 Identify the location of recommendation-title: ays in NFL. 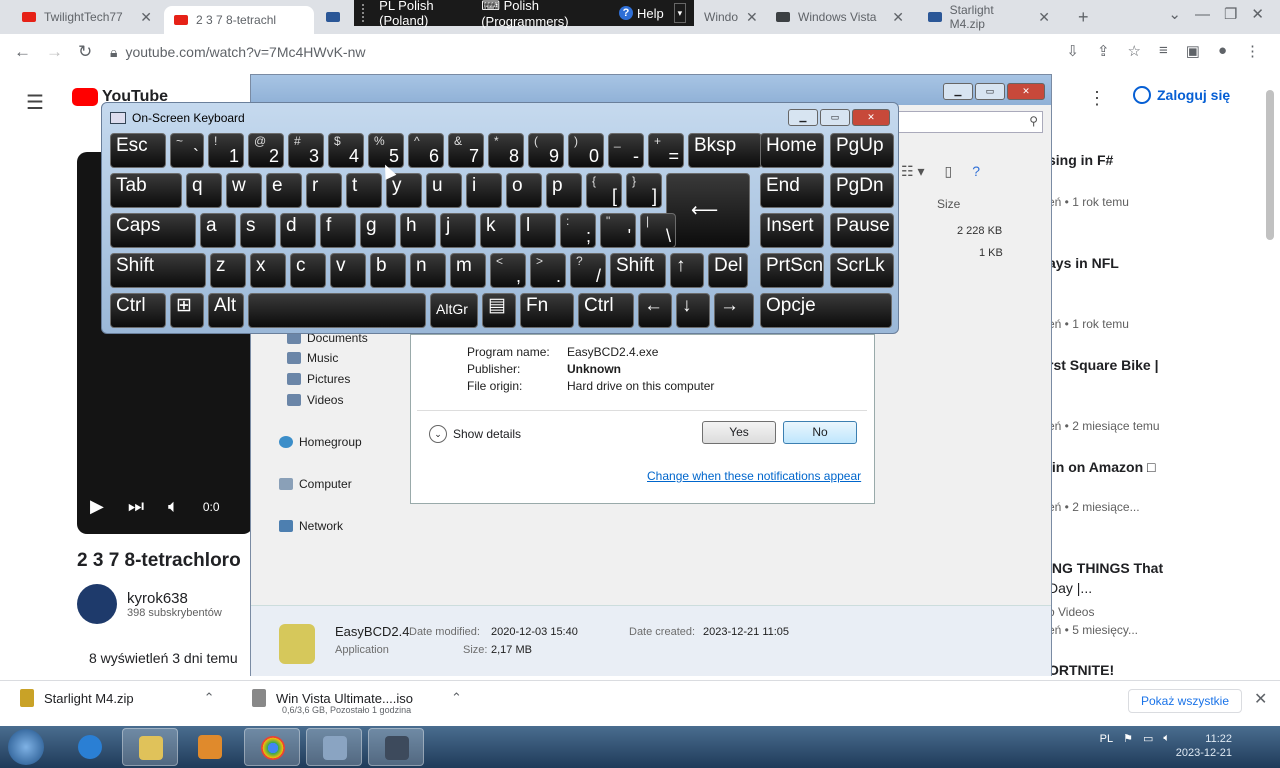
(1083, 263).